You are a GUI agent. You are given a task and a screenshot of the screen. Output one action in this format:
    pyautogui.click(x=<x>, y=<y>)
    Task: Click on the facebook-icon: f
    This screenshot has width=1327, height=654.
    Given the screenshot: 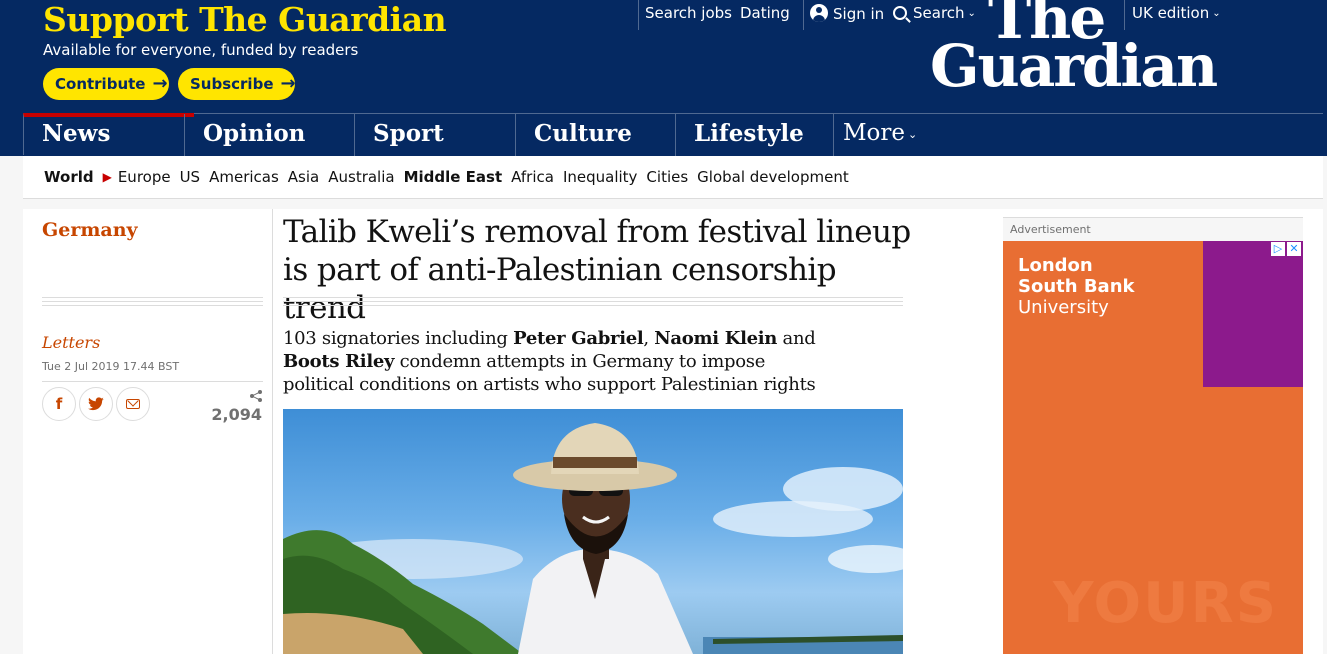 What is the action you would take?
    pyautogui.click(x=59, y=404)
    